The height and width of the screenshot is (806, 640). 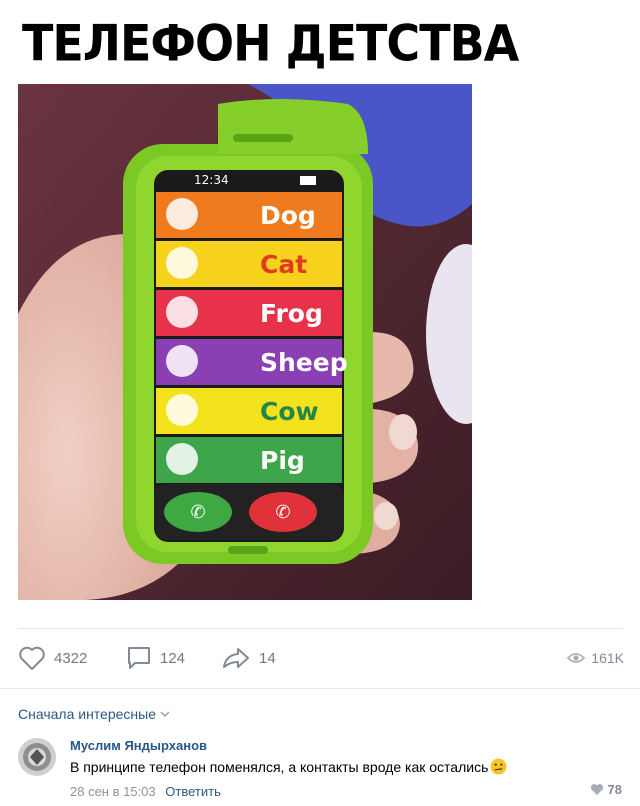 What do you see at coordinates (320, 688) in the screenshot?
I see `divider-comments` at bounding box center [320, 688].